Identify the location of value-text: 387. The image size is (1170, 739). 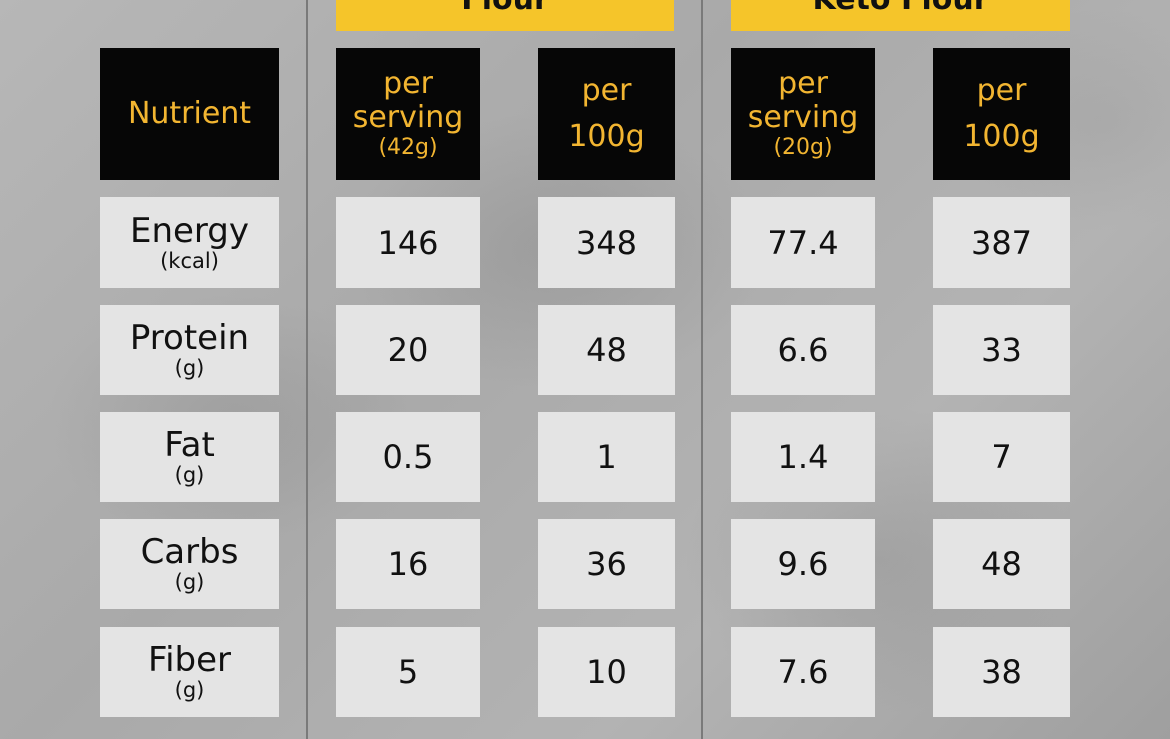
(1001, 242).